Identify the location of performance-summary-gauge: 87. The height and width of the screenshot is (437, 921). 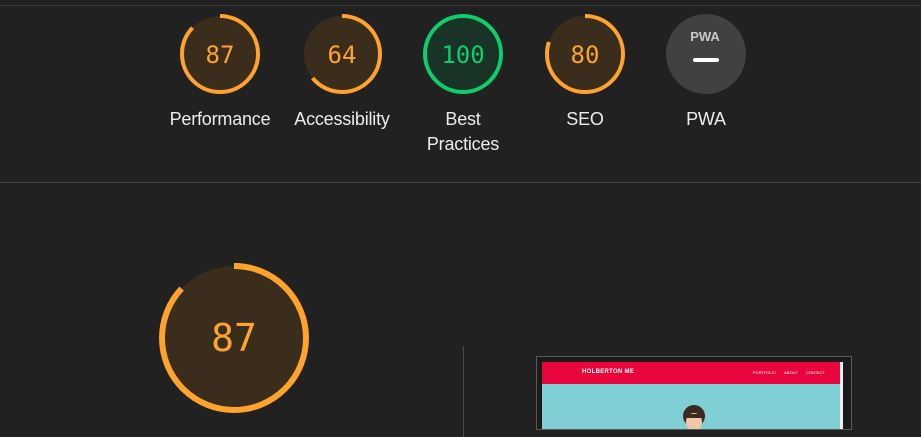
(234, 338).